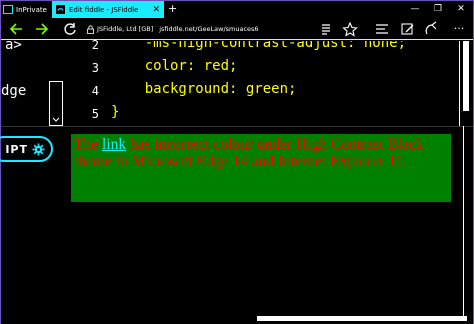 The height and width of the screenshot is (324, 474). I want to click on inprivate-indicator: InPrivate, so click(27, 9).